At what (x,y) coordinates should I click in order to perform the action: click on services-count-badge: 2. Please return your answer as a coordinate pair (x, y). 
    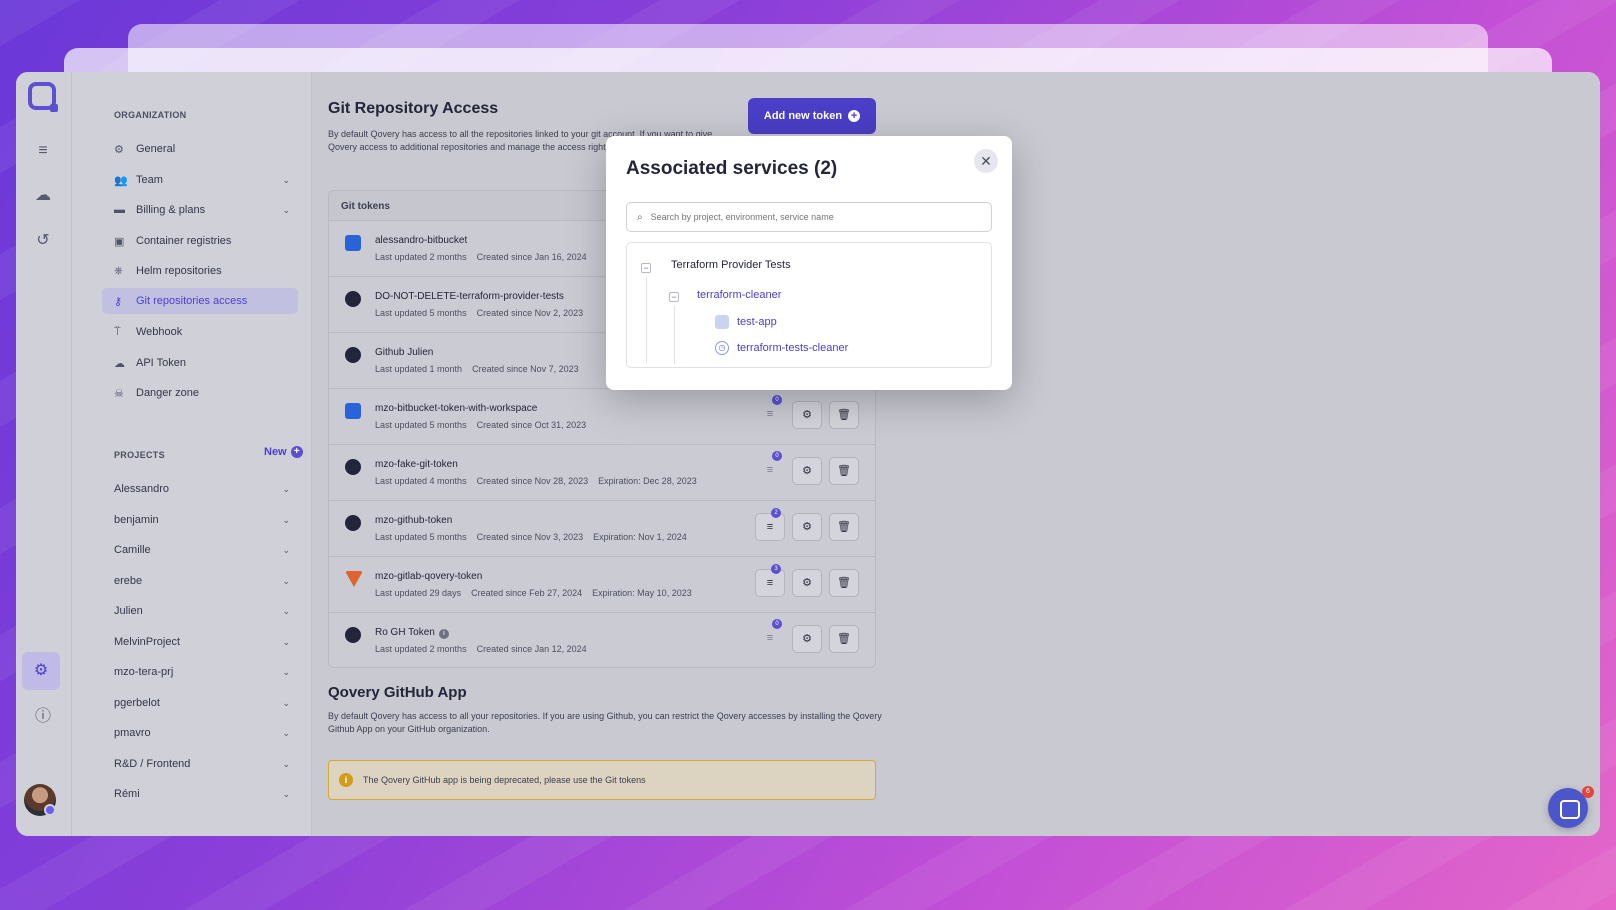
    Looking at the image, I should click on (776, 513).